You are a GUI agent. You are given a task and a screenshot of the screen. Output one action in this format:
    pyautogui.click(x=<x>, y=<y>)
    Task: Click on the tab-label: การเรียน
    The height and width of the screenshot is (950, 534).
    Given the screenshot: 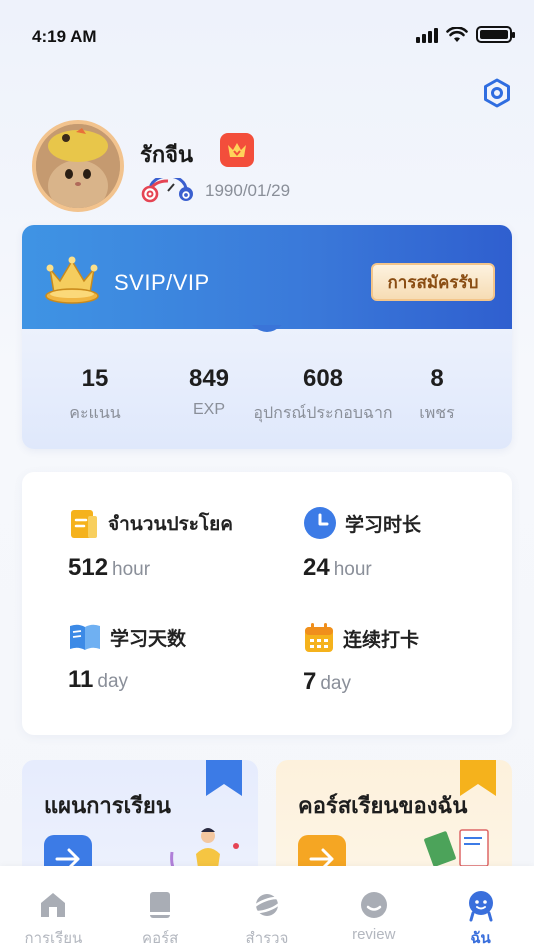 What is the action you would take?
    pyautogui.click(x=53, y=938)
    